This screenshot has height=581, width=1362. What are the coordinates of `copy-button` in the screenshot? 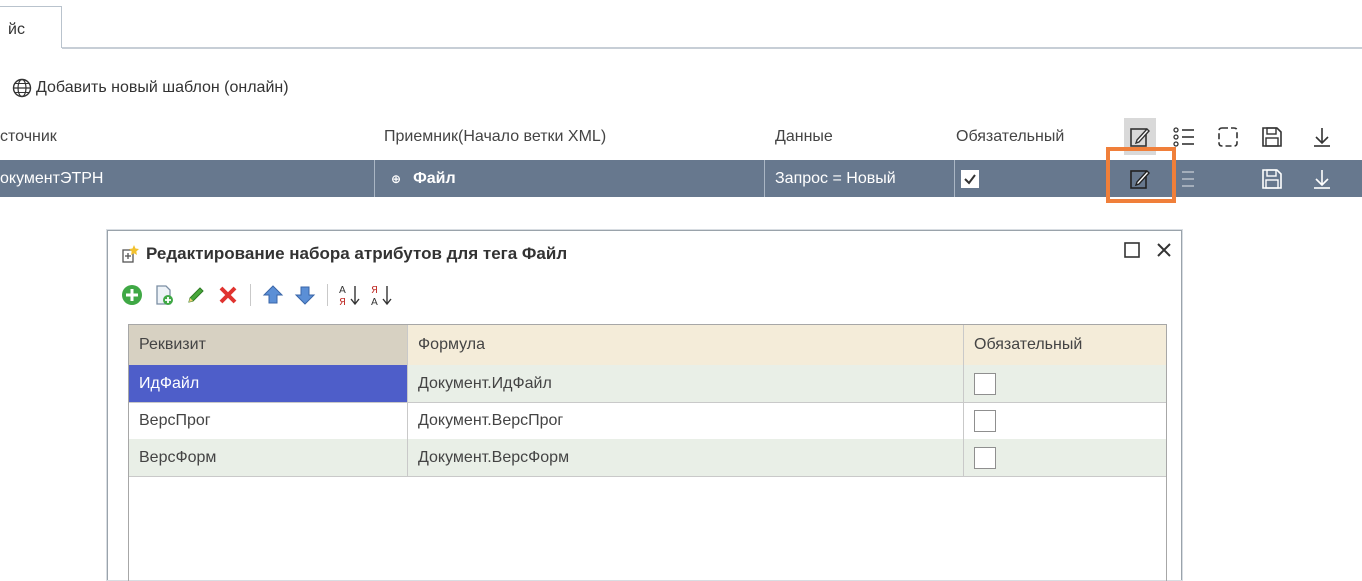 It's located at (164, 295).